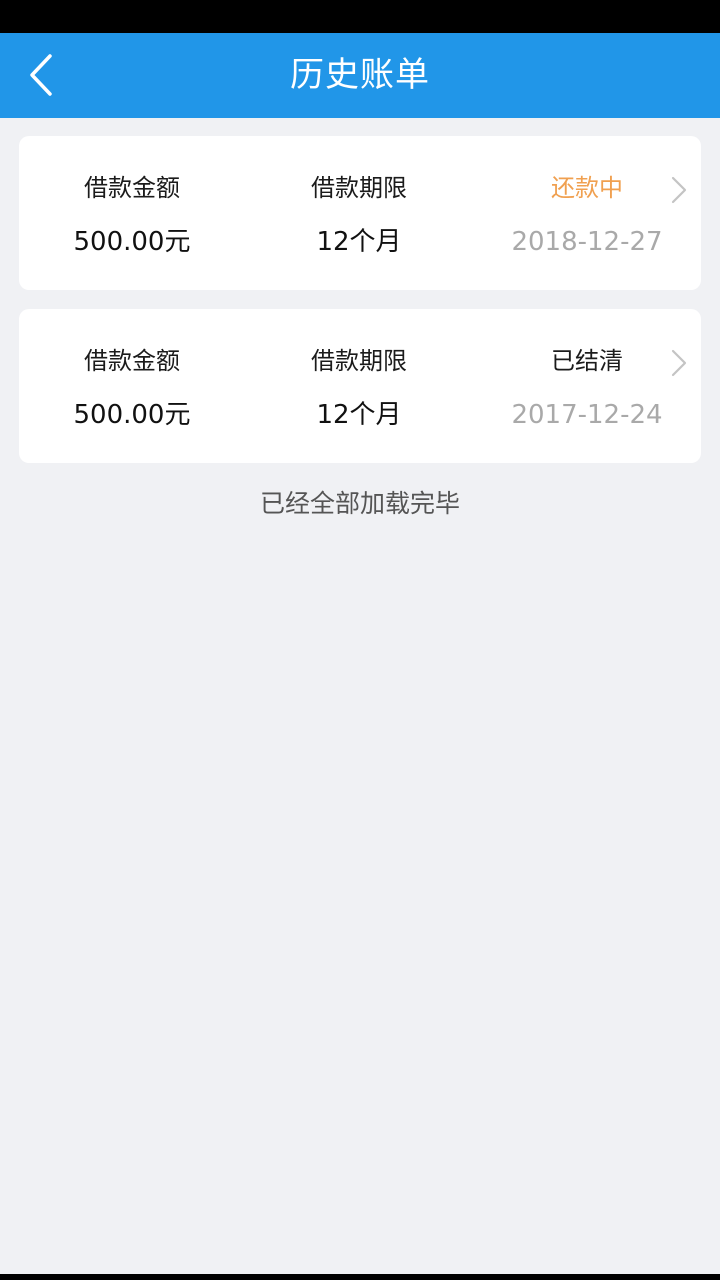 The image size is (720, 1280). Describe the element at coordinates (587, 188) in the screenshot. I see `status-badge: 还款中` at that location.